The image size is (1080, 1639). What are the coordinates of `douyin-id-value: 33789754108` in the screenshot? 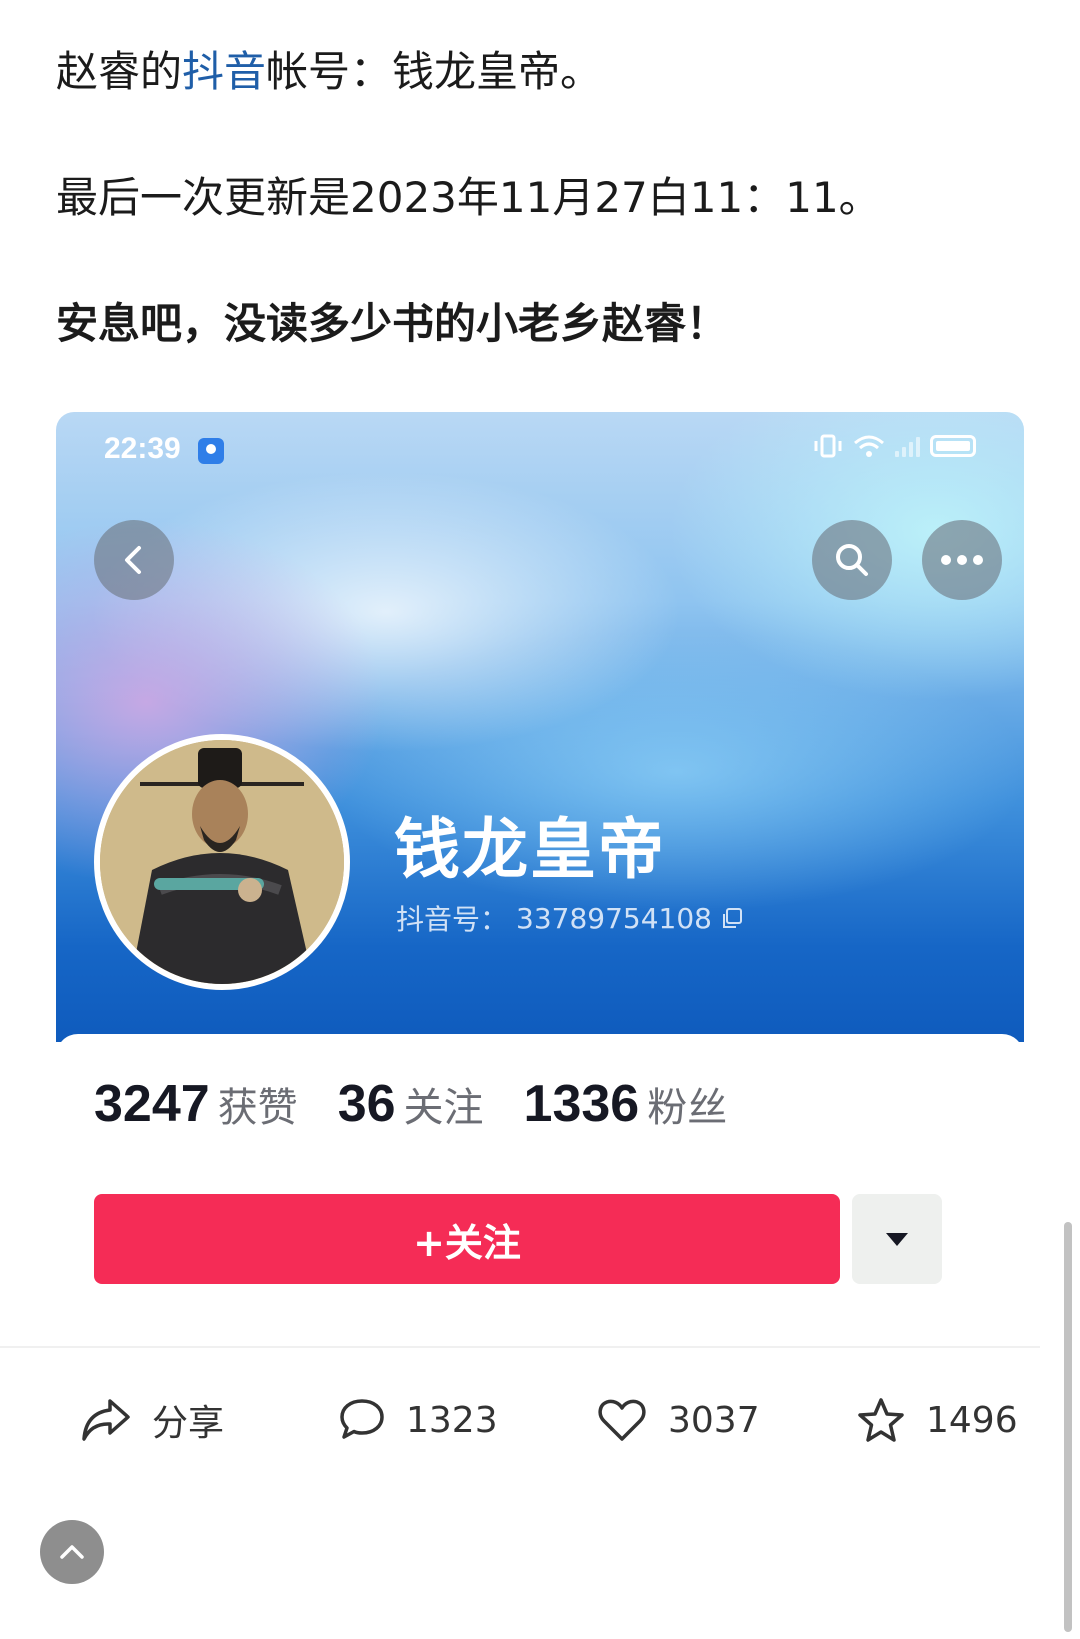 It's located at (614, 918).